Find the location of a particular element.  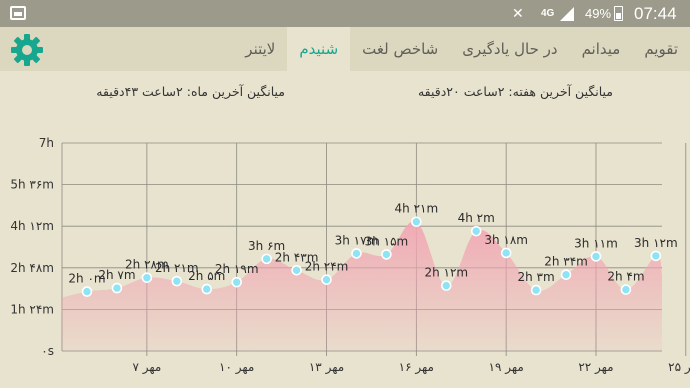

data-label: 2h ۱۲m is located at coordinates (446, 273).